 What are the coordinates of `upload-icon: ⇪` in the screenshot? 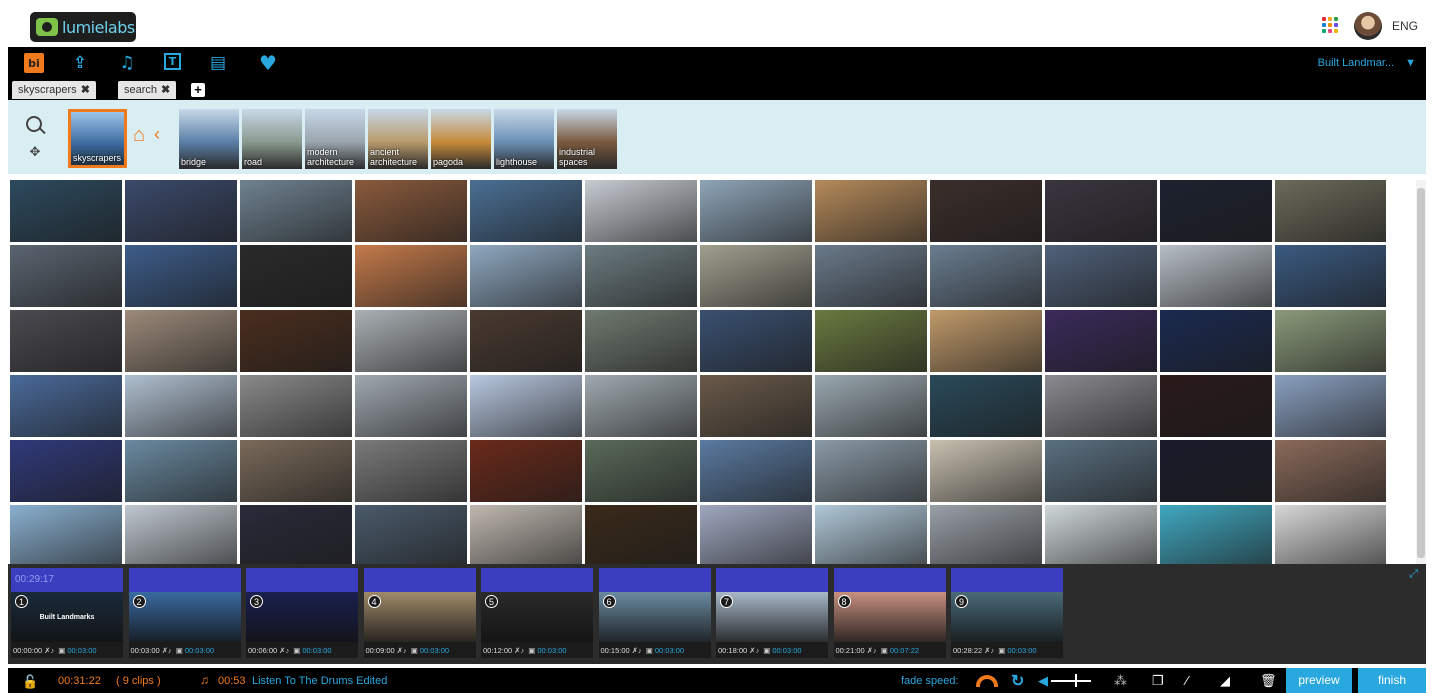 It's located at (80, 63).